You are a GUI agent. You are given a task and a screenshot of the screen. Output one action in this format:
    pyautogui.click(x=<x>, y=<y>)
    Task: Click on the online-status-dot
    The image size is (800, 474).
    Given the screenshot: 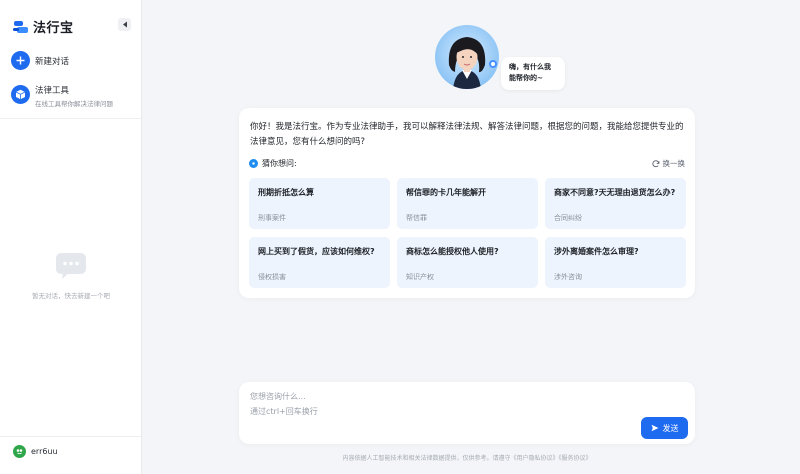 What is the action you would take?
    pyautogui.click(x=493, y=64)
    